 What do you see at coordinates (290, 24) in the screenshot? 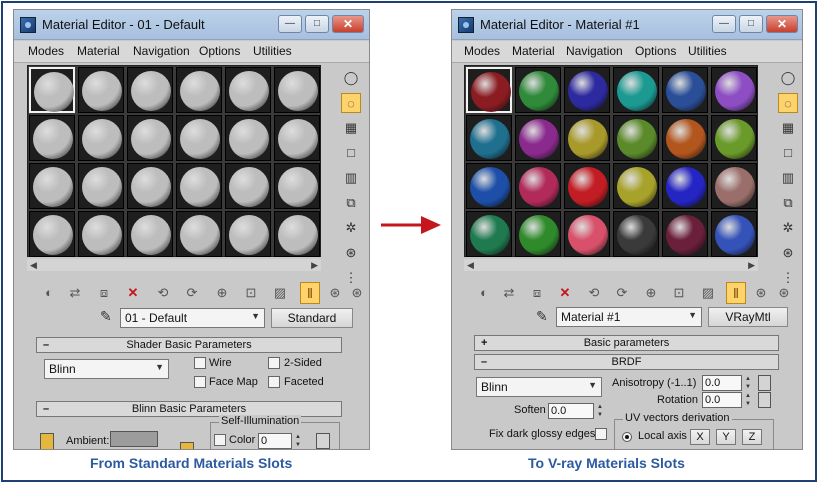
I see `minimize-icon: —` at bounding box center [290, 24].